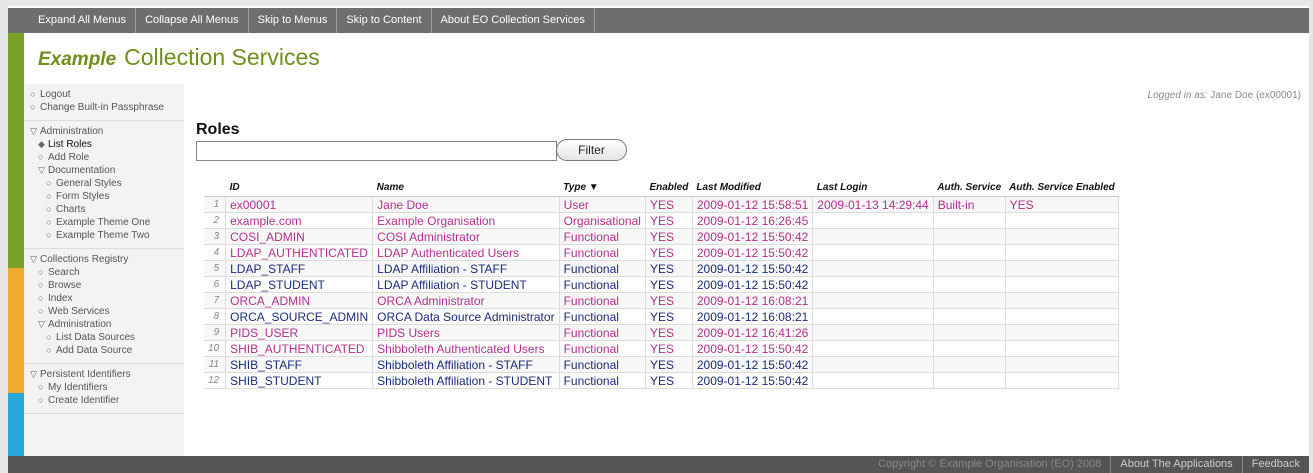 This screenshot has width=1313, height=473. Describe the element at coordinates (104, 107) in the screenshot. I see `sidebar-item-change-passphrase: ○ Change Built-in Passphrase` at that location.